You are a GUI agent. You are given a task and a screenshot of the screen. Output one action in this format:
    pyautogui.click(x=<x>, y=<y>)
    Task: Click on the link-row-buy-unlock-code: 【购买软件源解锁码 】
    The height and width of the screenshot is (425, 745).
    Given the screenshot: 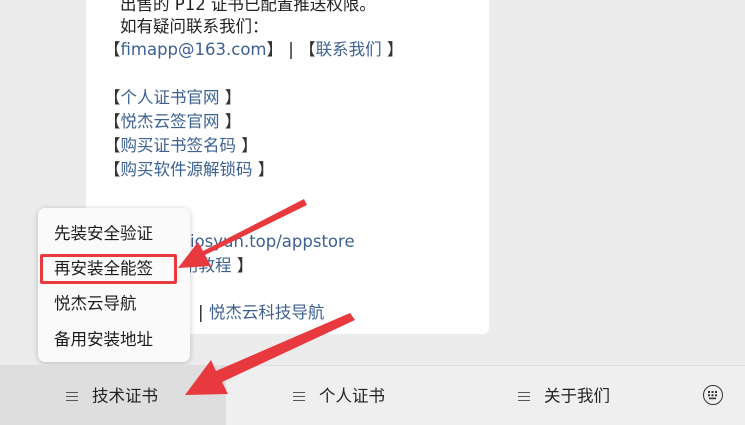 What is the action you would take?
    pyautogui.click(x=189, y=170)
    